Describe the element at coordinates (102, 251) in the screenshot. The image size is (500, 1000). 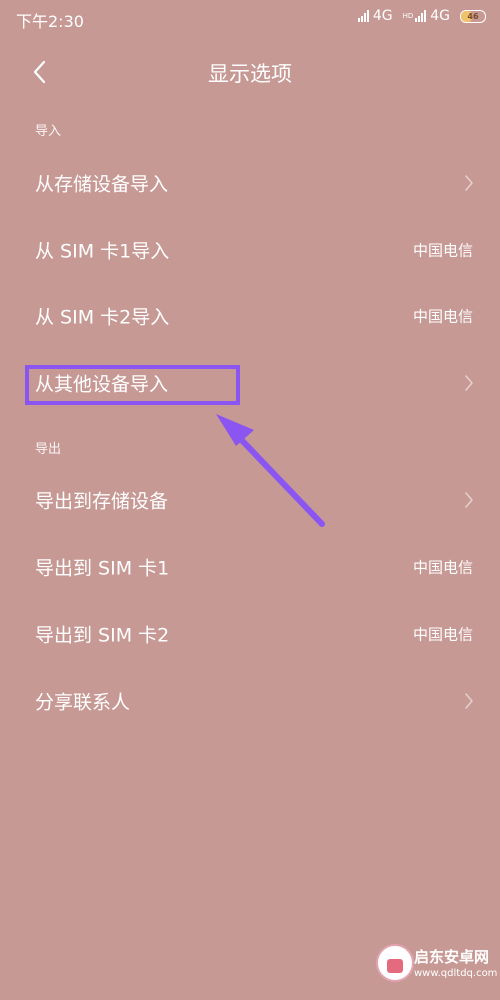
I see `list-item-label: 从 SIM 卡1导入` at that location.